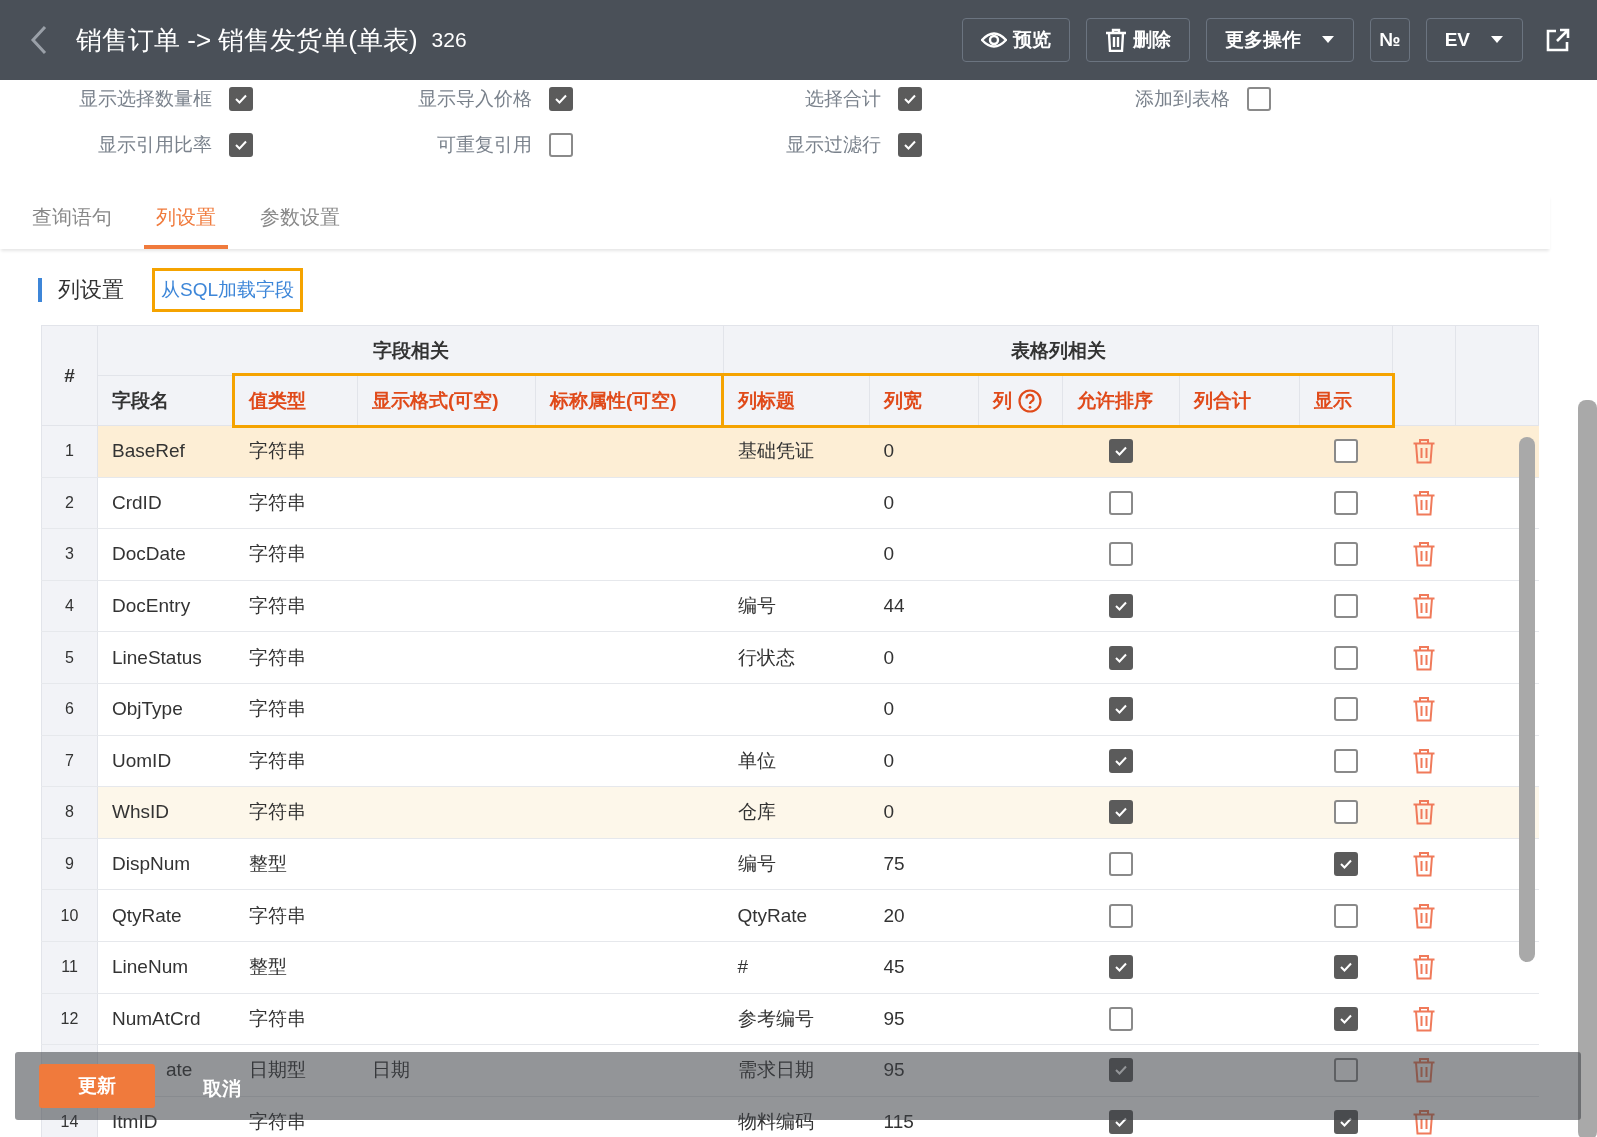 The height and width of the screenshot is (1137, 1597). What do you see at coordinates (894, 915) in the screenshot?
I see `table-cell: 20` at bounding box center [894, 915].